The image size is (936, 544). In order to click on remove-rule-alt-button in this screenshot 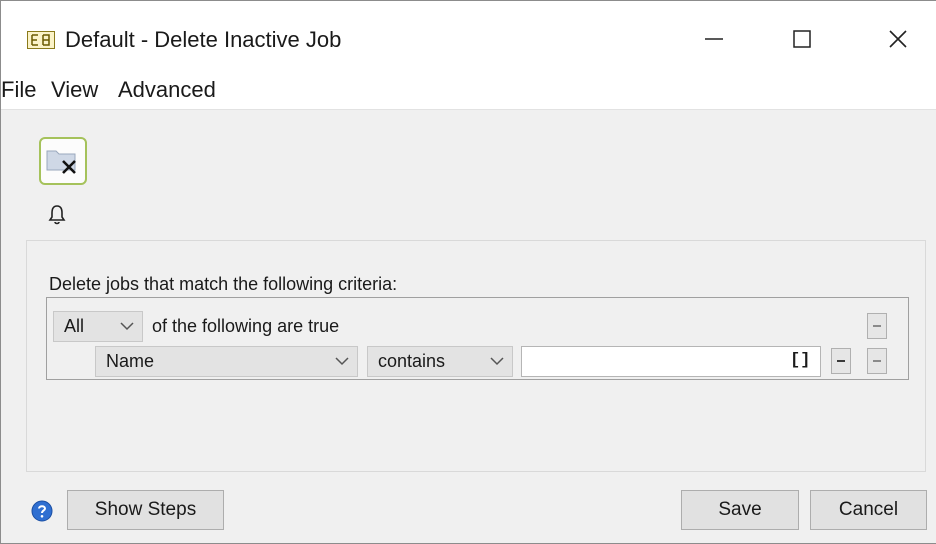, I will do `click(877, 361)`.